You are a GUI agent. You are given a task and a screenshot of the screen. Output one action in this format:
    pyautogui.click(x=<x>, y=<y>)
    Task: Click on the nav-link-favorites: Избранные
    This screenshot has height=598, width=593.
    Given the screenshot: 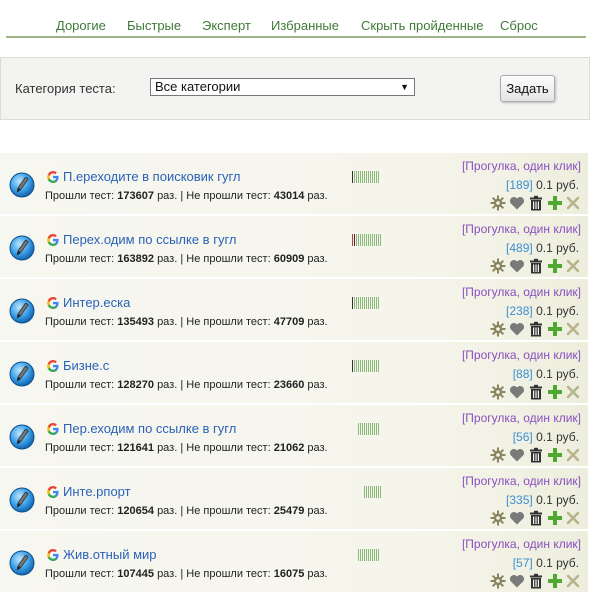 What is the action you would take?
    pyautogui.click(x=305, y=25)
    